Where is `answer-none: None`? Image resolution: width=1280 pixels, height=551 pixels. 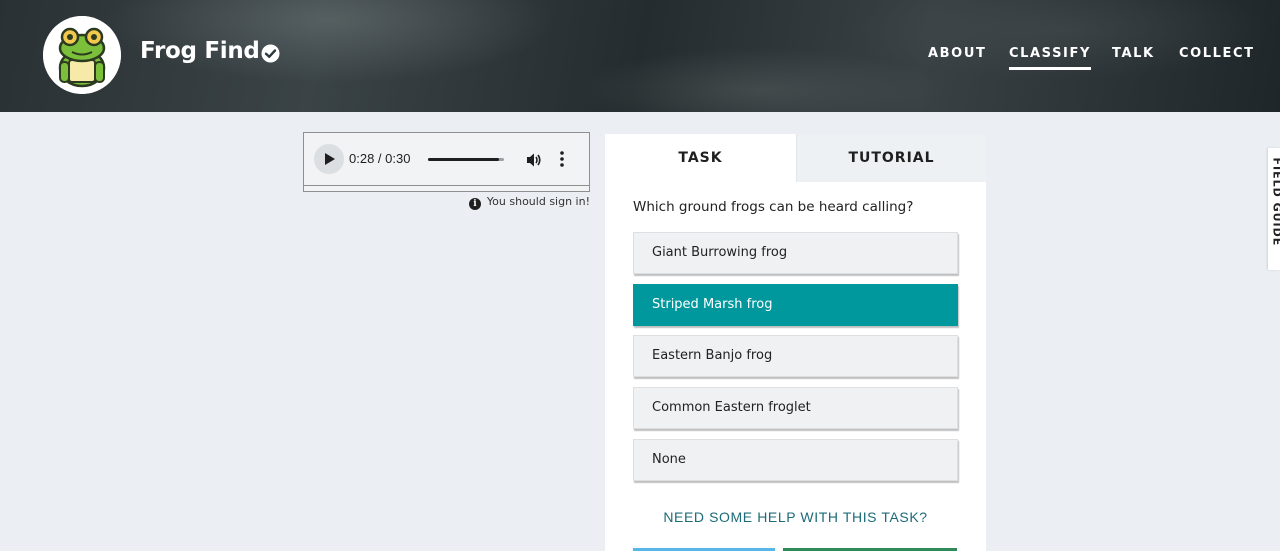 answer-none: None is located at coordinates (795, 460).